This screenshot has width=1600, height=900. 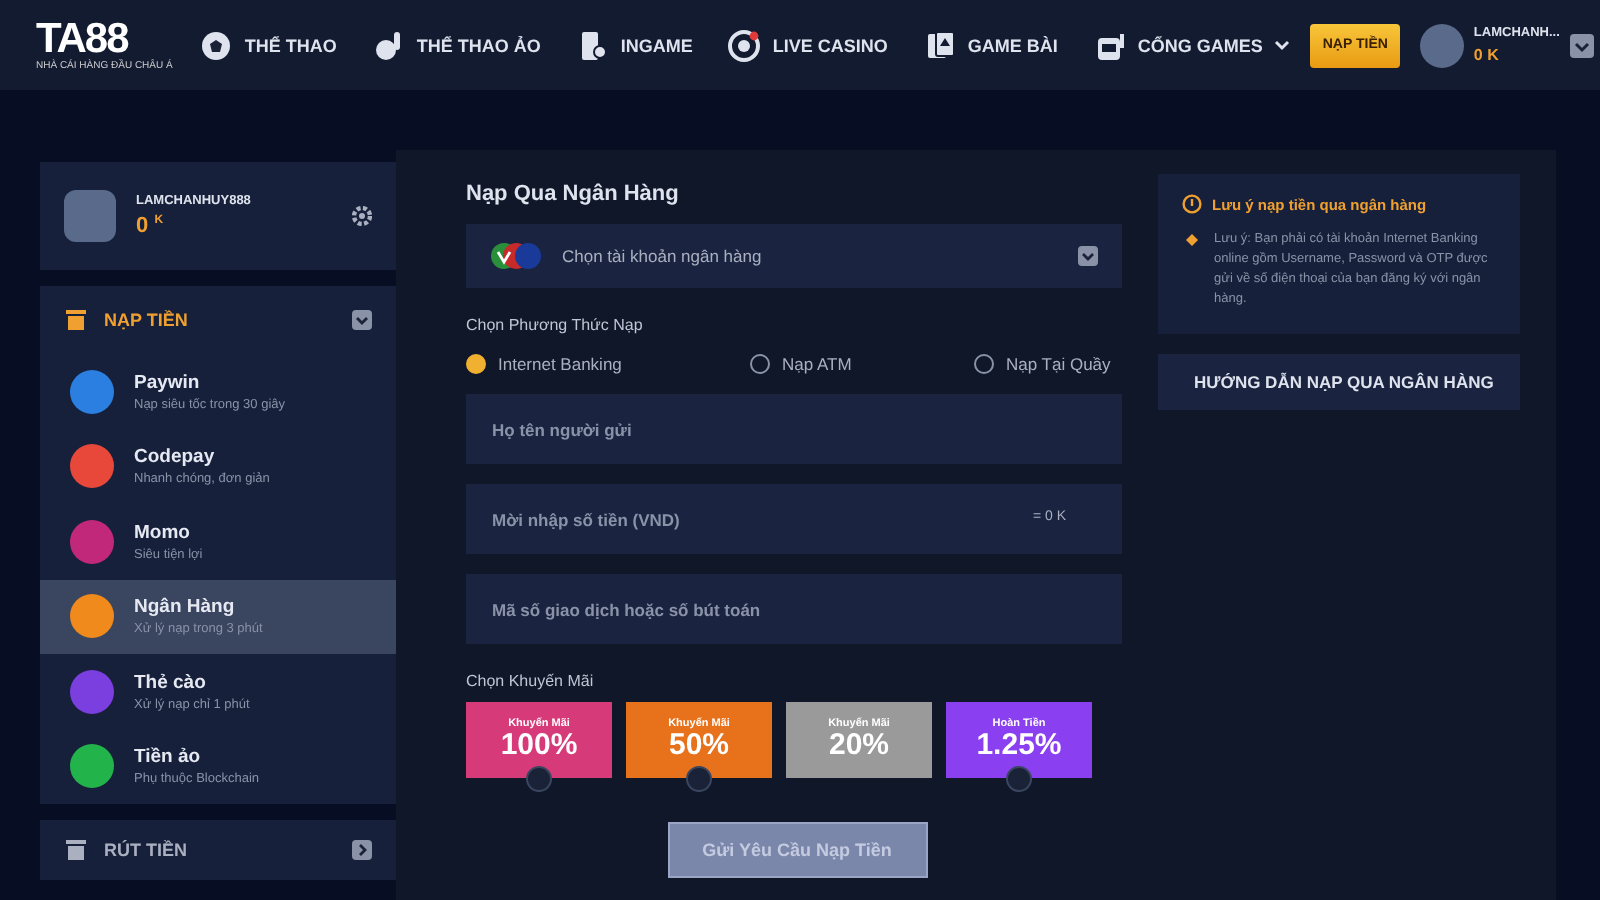 I want to click on roulette-icon, so click(x=744, y=45).